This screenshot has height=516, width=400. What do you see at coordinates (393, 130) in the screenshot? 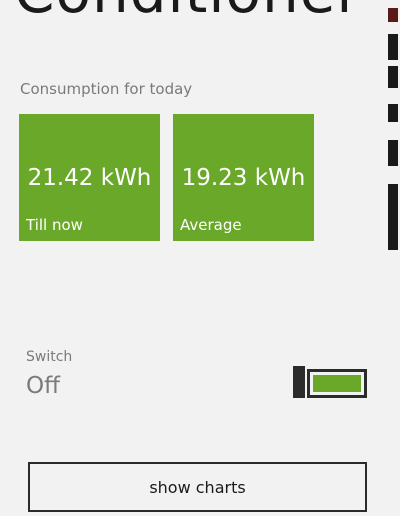
I see `edge-decoration` at bounding box center [393, 130].